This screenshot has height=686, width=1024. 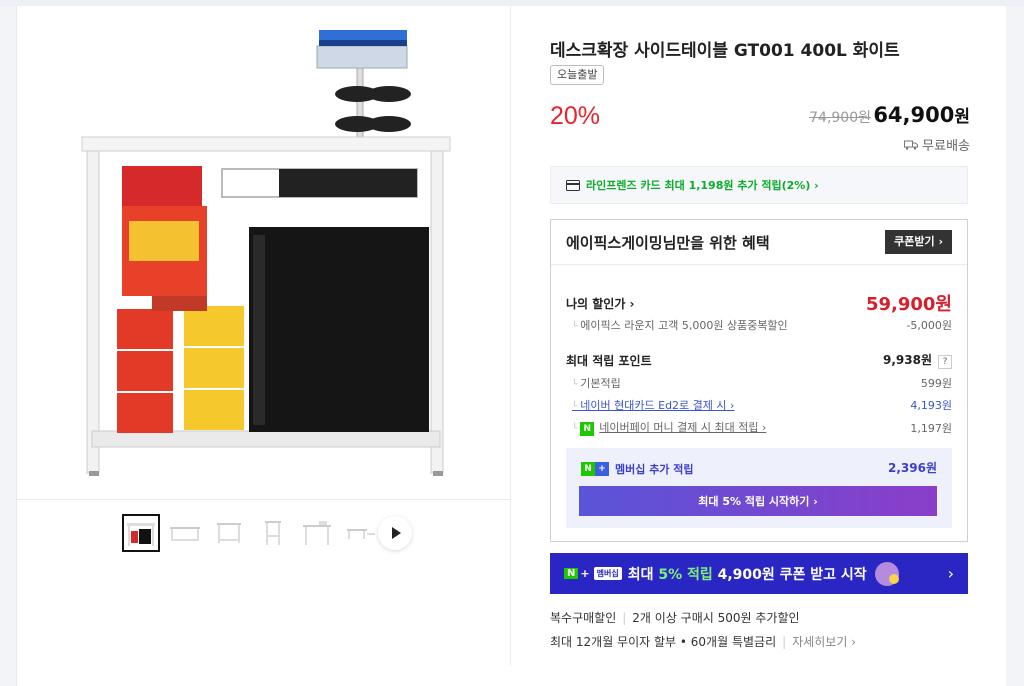 What do you see at coordinates (914, 115) in the screenshot?
I see `sale-price-number: 64,900` at bounding box center [914, 115].